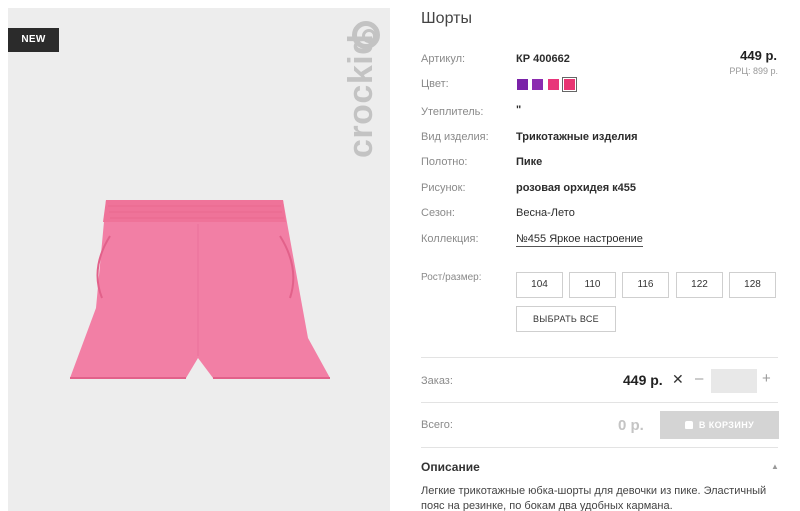 Image resolution: width=800 pixels, height=511 pixels. I want to click on multiply-icon: ✕, so click(678, 379).